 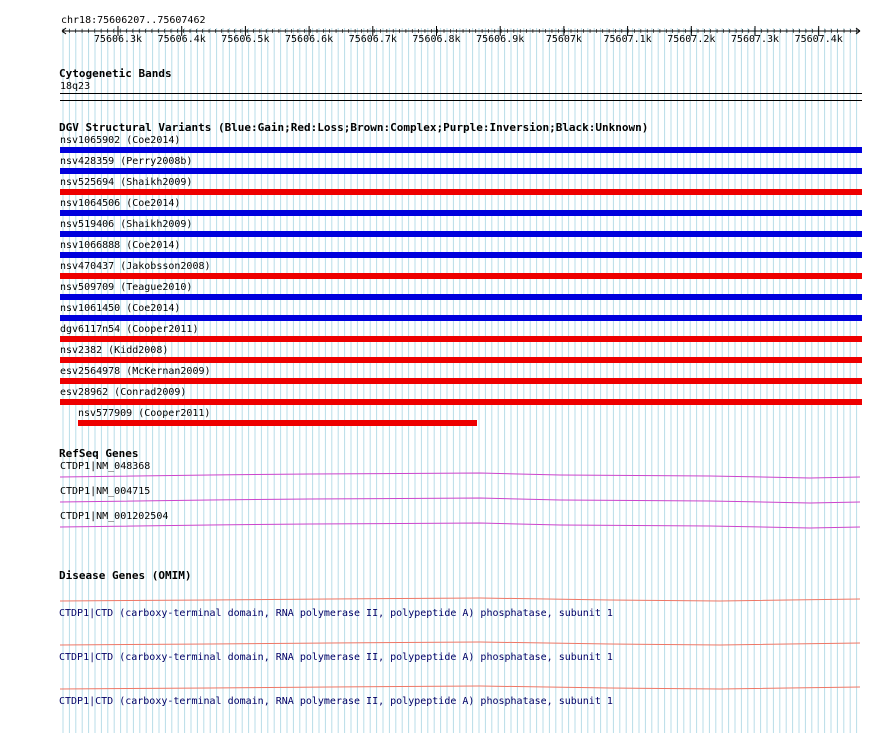 What do you see at coordinates (120, 204) in the screenshot?
I see `dgv-item-label: nsv1064506 (Coe2014)` at bounding box center [120, 204].